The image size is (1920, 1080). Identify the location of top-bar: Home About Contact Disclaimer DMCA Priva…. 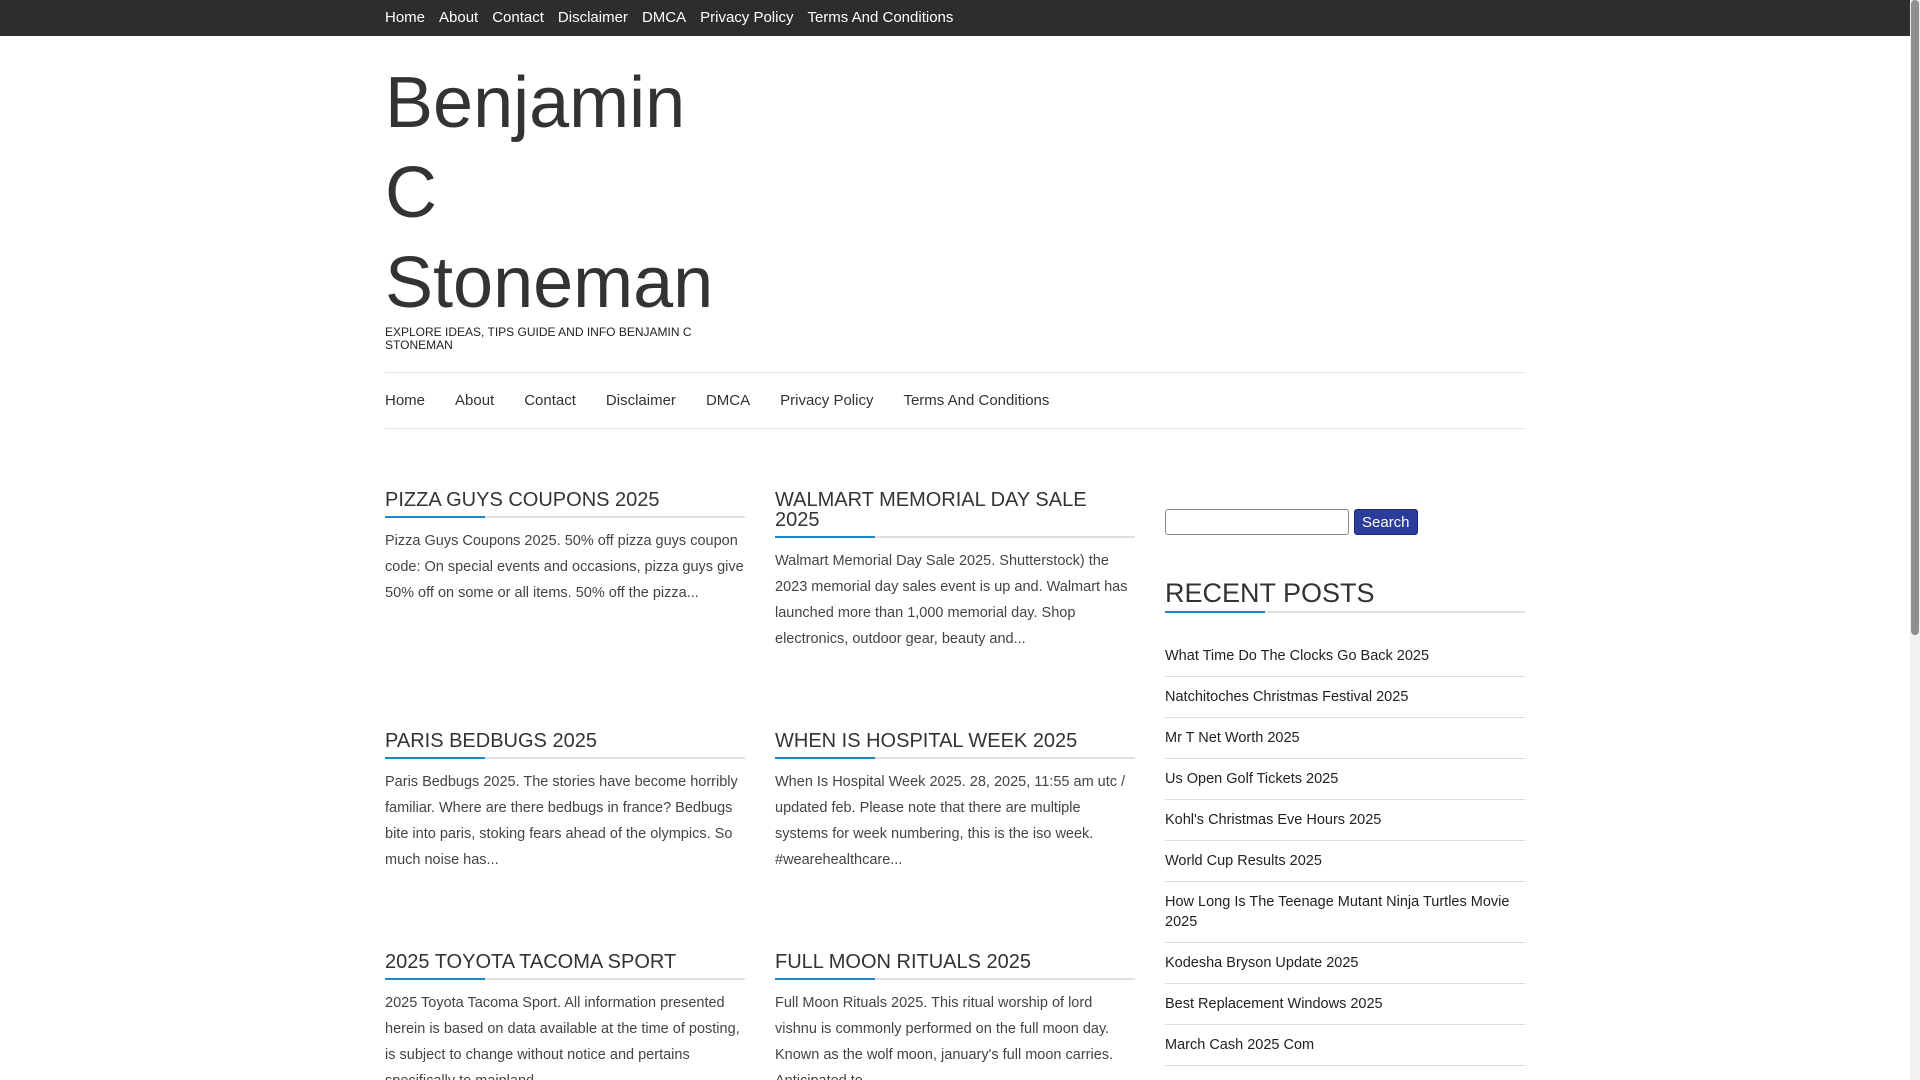
(955, 18).